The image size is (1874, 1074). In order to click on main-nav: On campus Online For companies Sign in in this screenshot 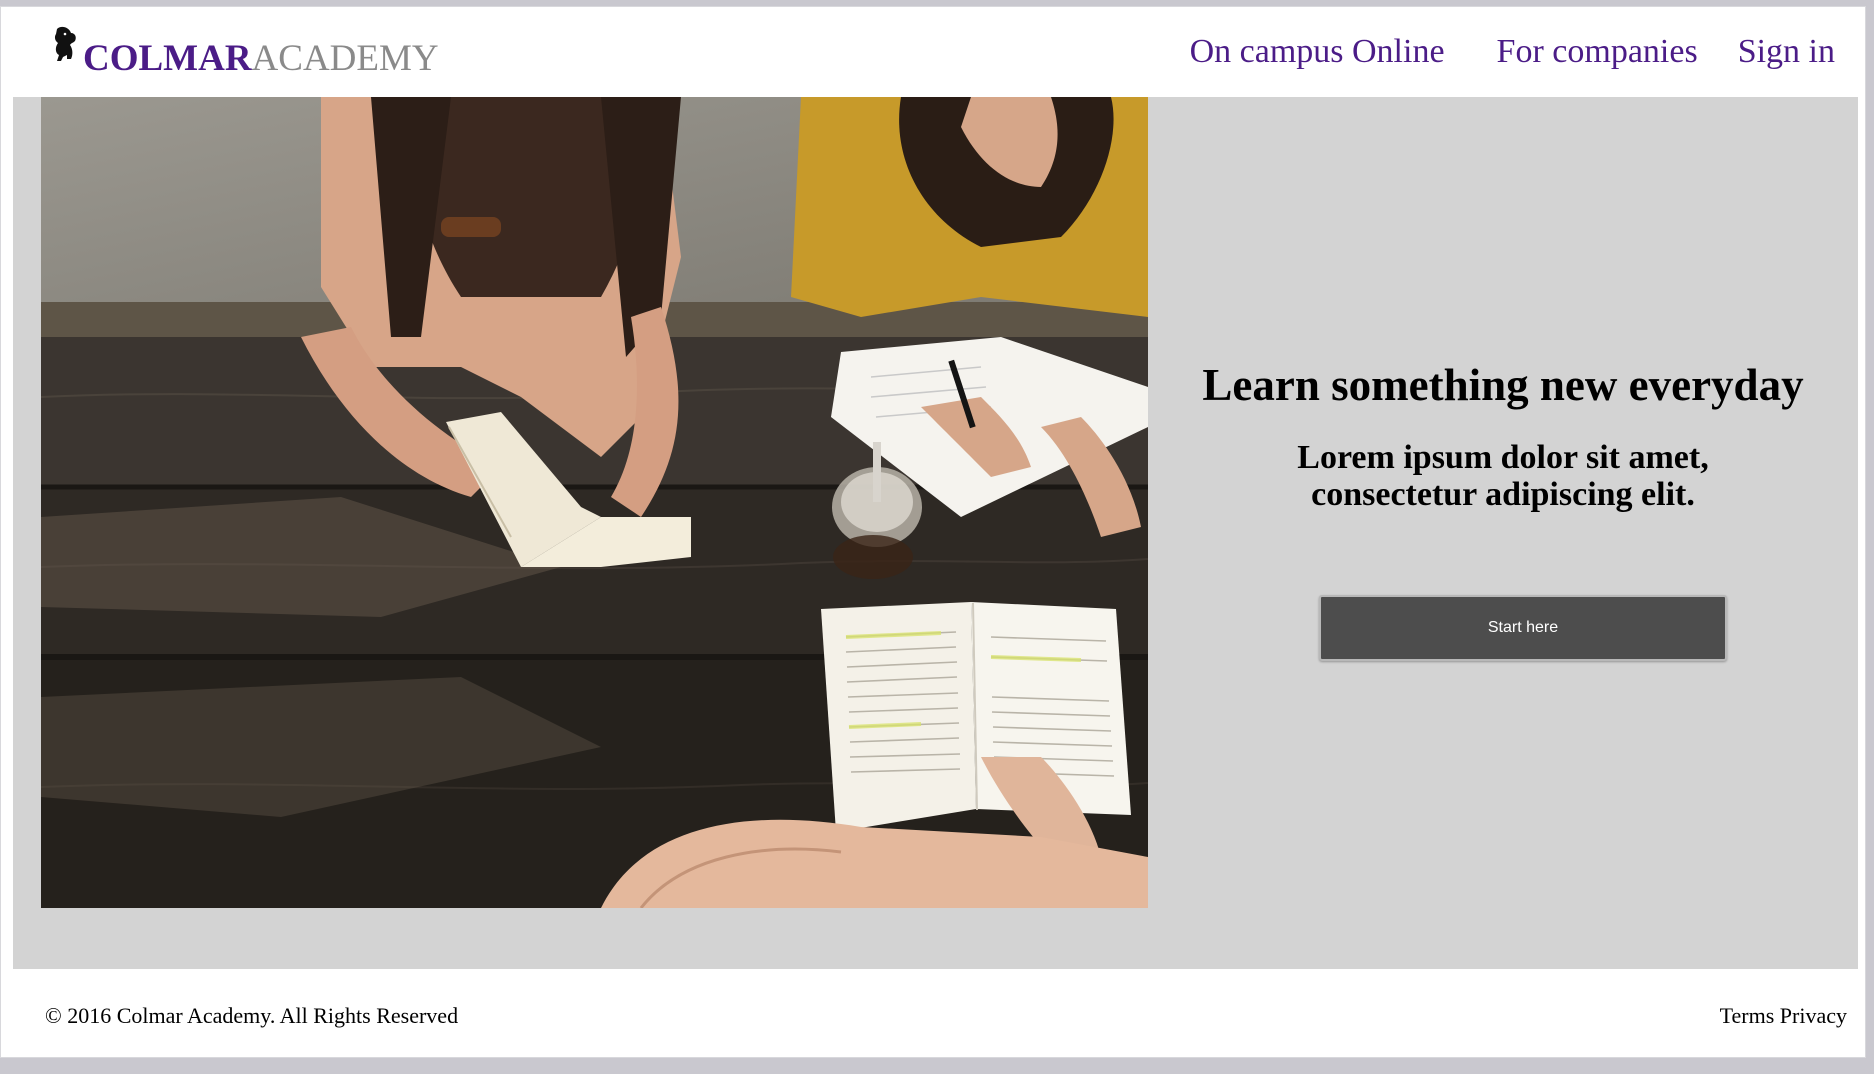, I will do `click(1512, 52)`.